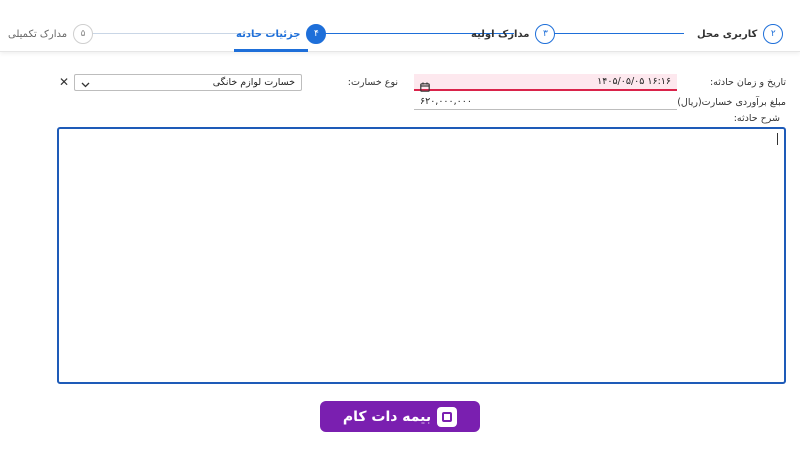 This screenshot has height=450, width=800. What do you see at coordinates (316, 34) in the screenshot?
I see `step-number: ۴` at bounding box center [316, 34].